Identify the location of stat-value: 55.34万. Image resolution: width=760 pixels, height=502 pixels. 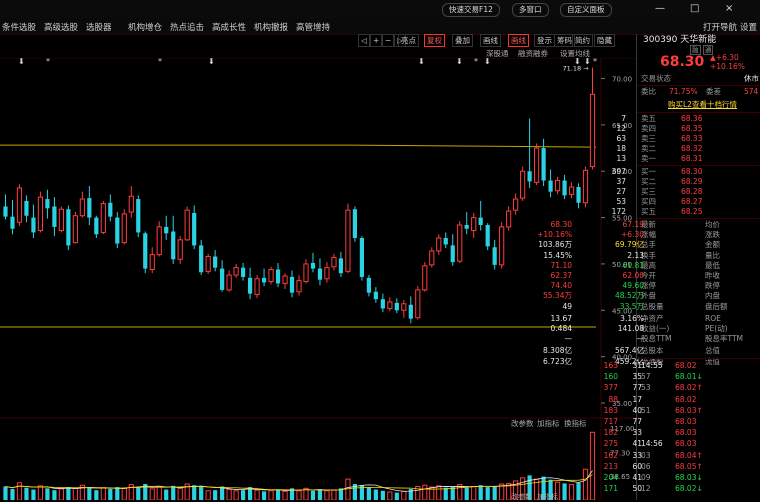
(557, 296).